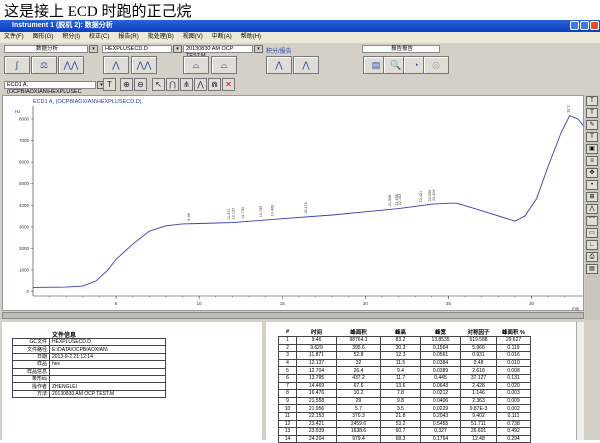 The width and height of the screenshot is (600, 443). I want to click on text-icon: T, so click(592, 101).